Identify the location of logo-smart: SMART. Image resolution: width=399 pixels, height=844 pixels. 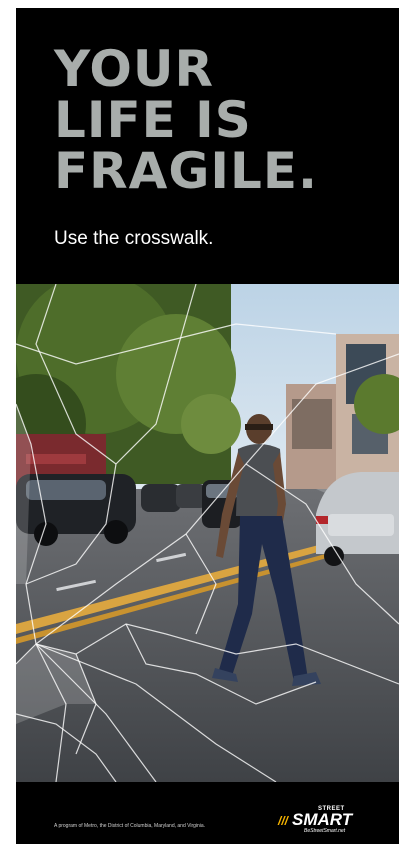
(322, 819).